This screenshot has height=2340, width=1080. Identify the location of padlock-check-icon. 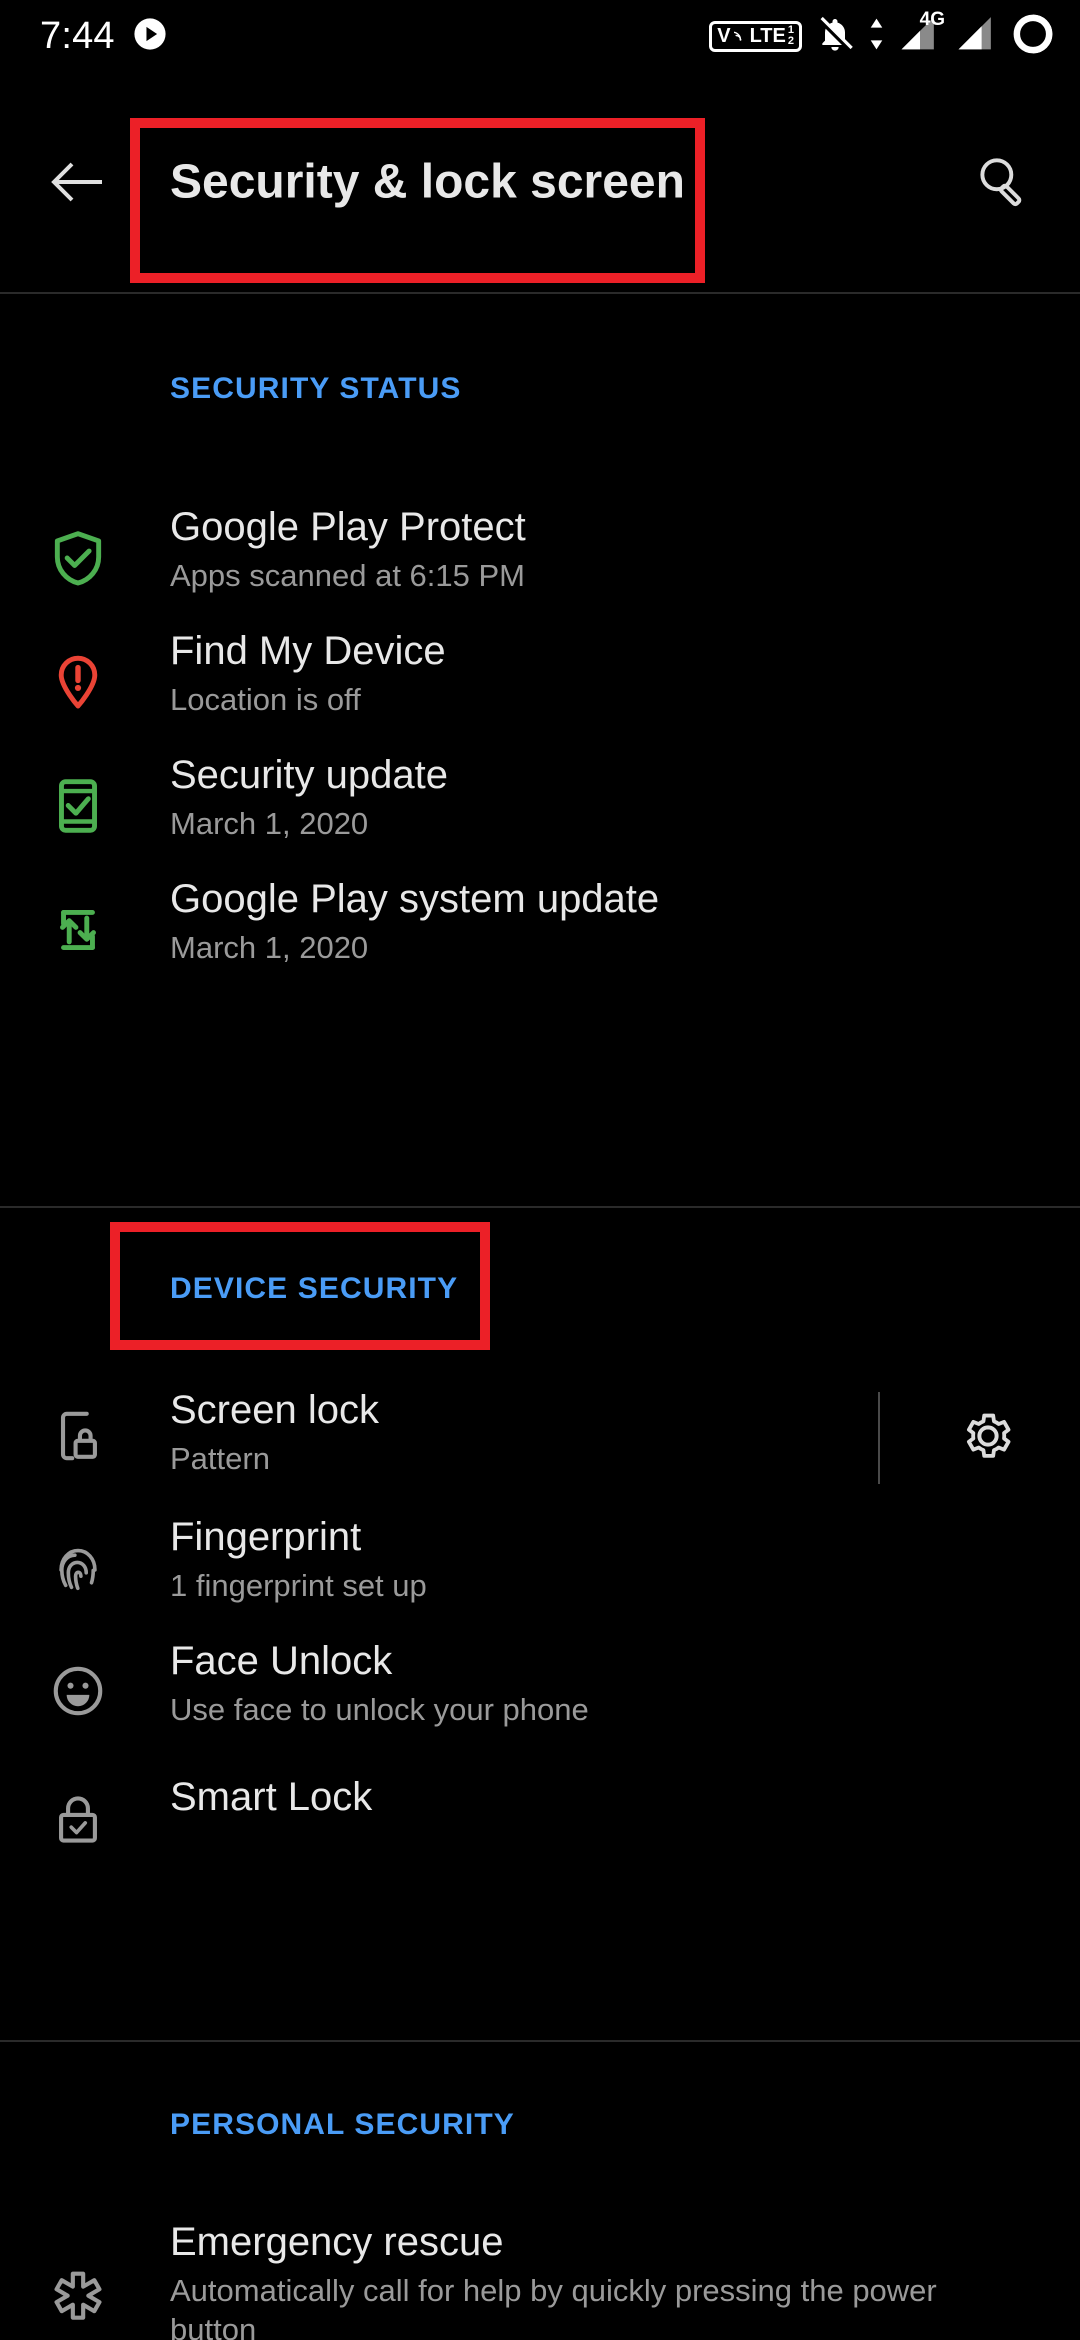
(78, 1819).